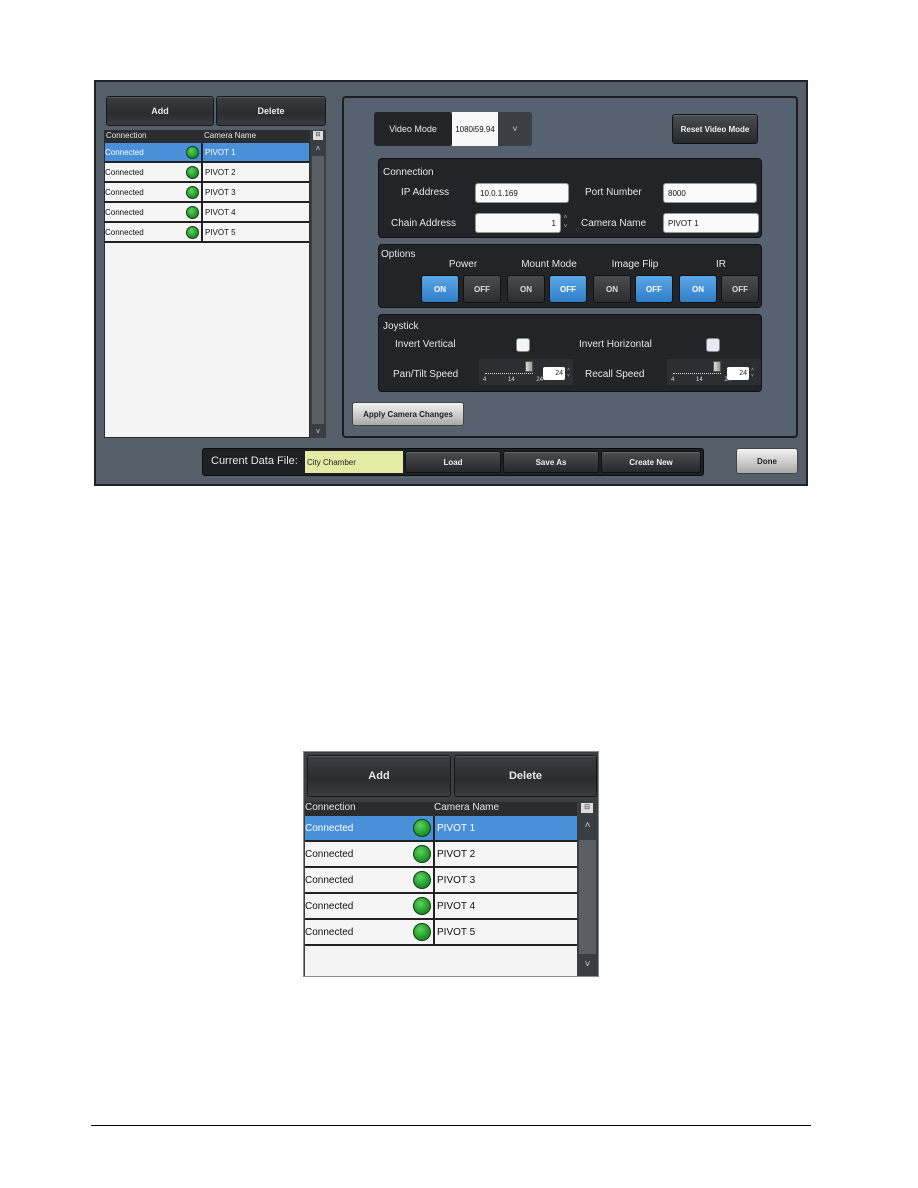 The width and height of the screenshot is (918, 1188). What do you see at coordinates (613, 192) in the screenshot?
I see `port-number-label: Port Number` at bounding box center [613, 192].